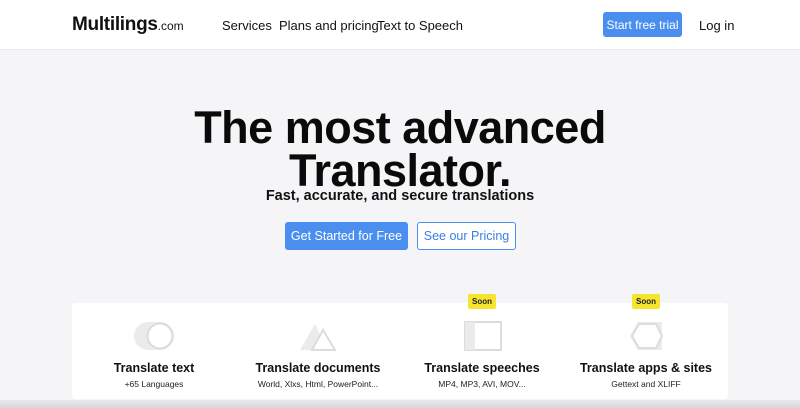 This screenshot has height=408, width=800. I want to click on feature-subtitle: Gettext and XLIFF, so click(646, 384).